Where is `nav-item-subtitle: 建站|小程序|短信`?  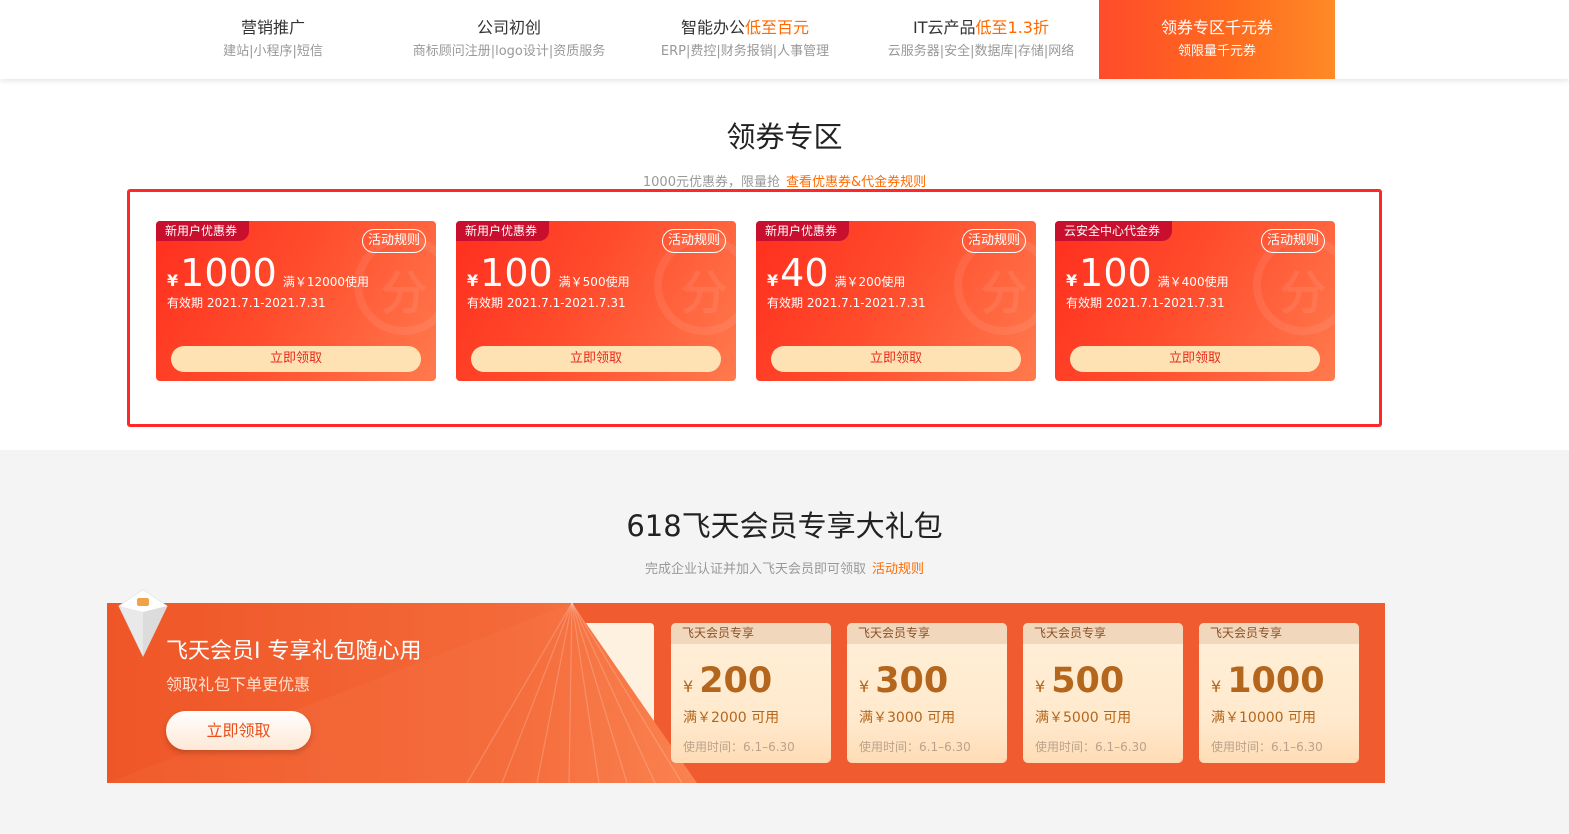
nav-item-subtitle: 建站|小程序|短信 is located at coordinates (273, 51).